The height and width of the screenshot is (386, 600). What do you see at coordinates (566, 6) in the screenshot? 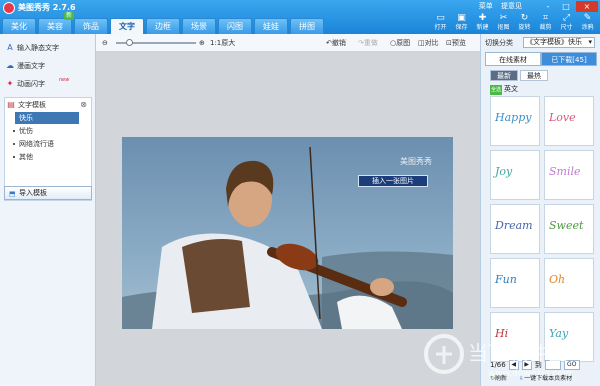
I see `maximize-button: □` at bounding box center [566, 6].